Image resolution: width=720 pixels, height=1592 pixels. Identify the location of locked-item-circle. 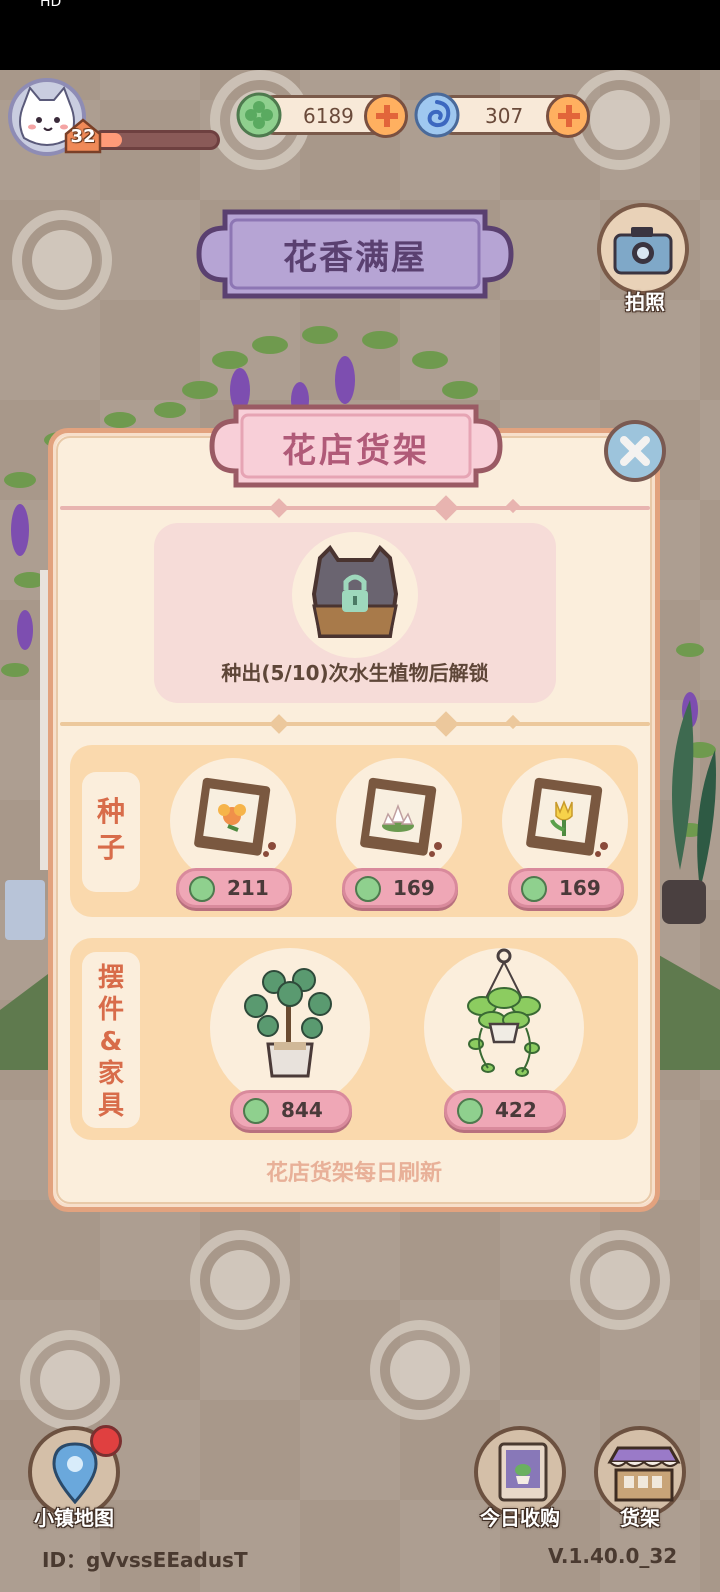
(355, 595).